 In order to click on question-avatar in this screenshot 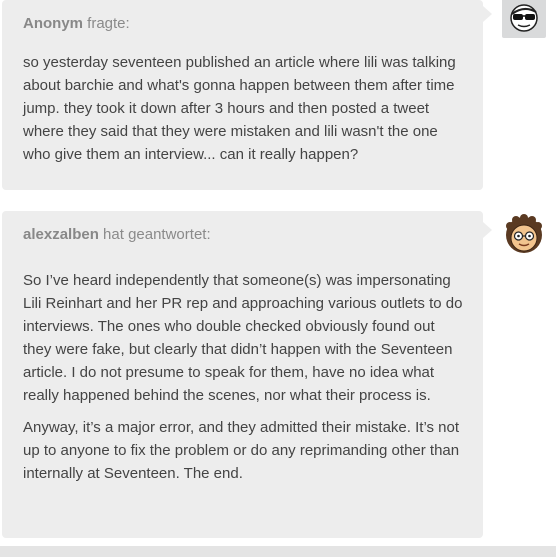, I will do `click(524, 19)`.